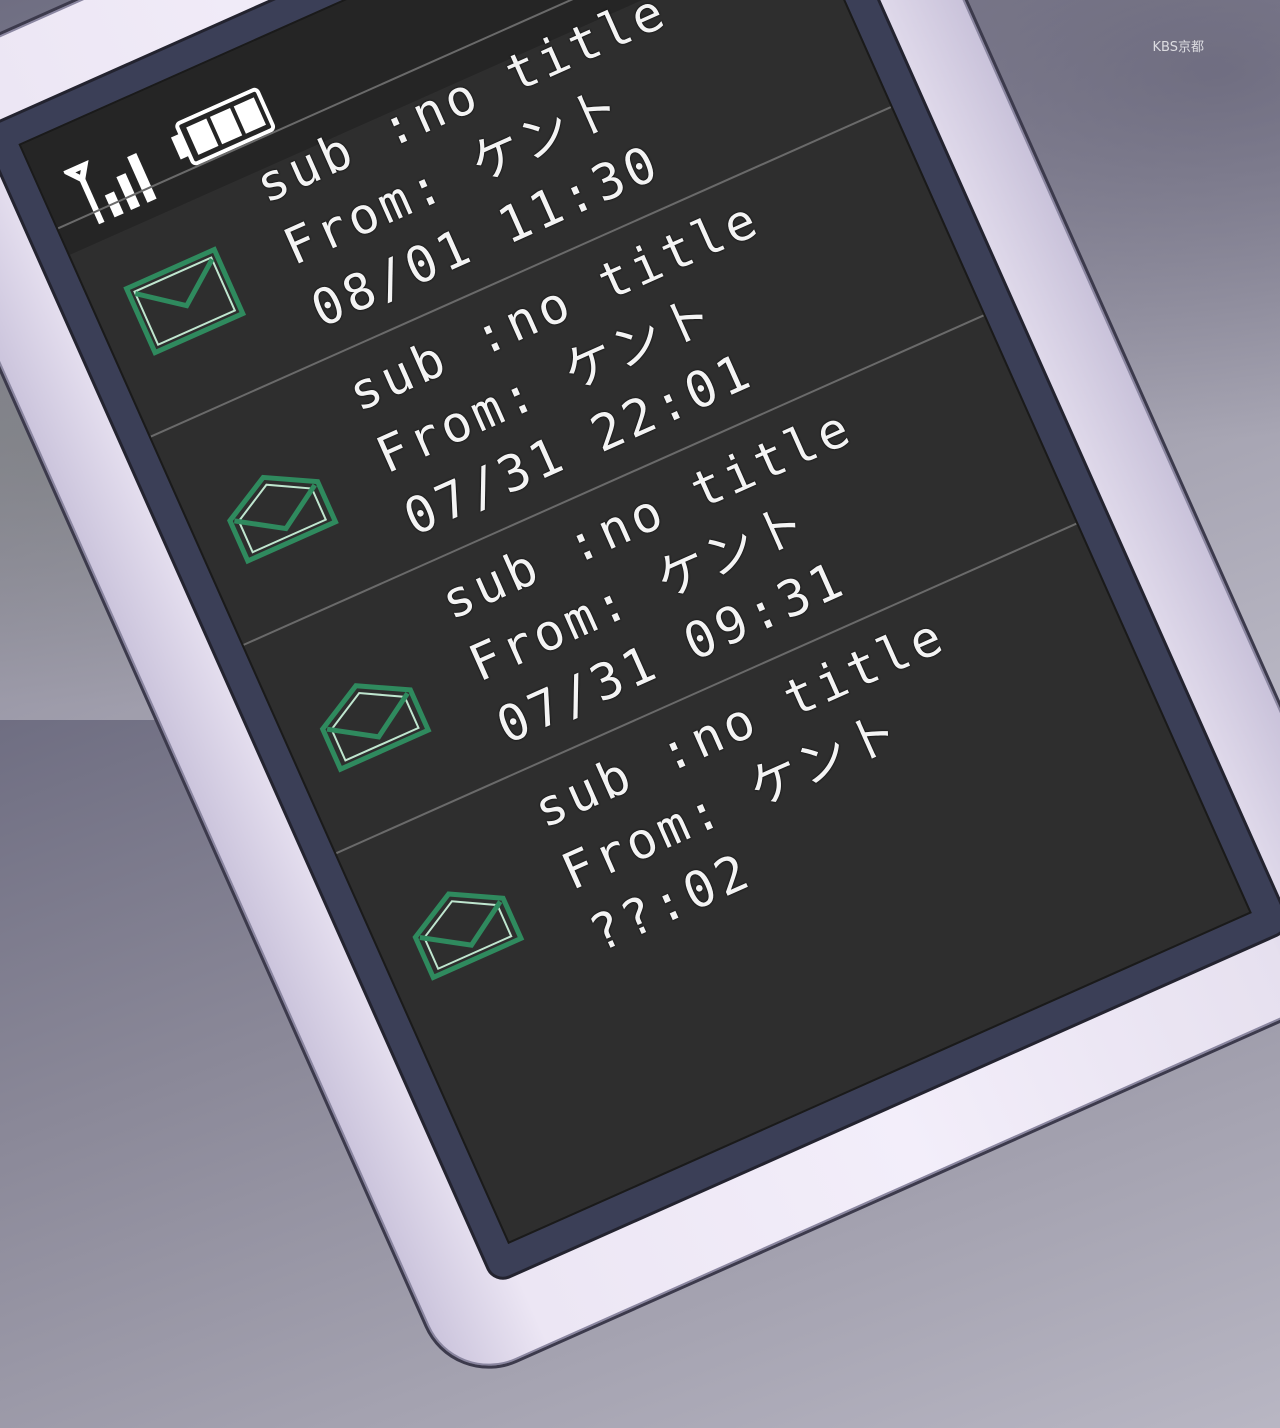  What do you see at coordinates (1178, 47) in the screenshot?
I see `broadcaster-watermark: KBS京都` at bounding box center [1178, 47].